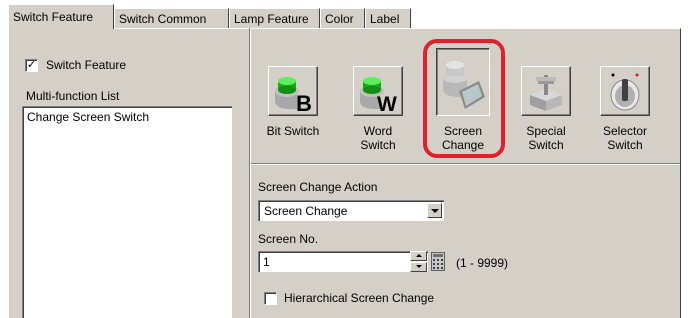 The height and width of the screenshot is (318, 690). I want to click on svg-text: W, so click(387, 103).